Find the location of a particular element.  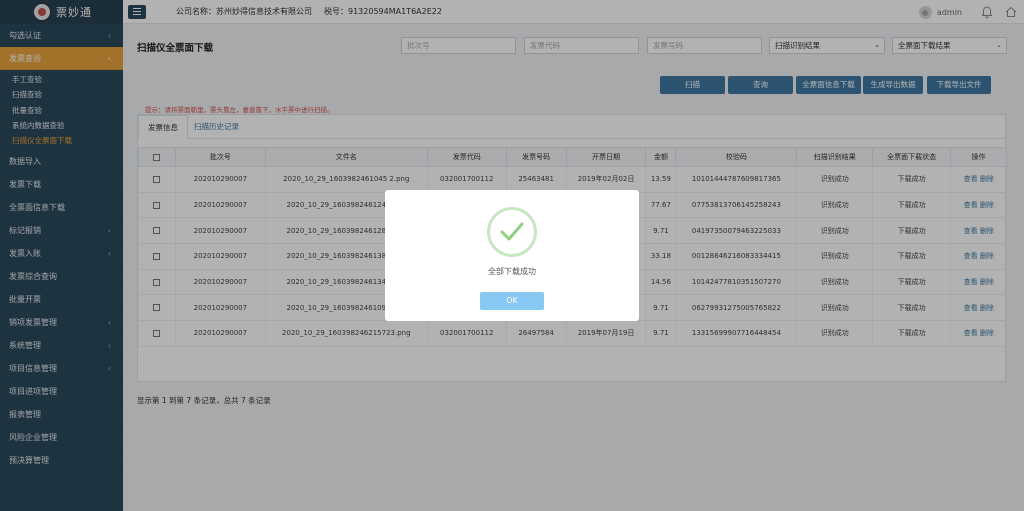

ok-button: OK is located at coordinates (512, 301).